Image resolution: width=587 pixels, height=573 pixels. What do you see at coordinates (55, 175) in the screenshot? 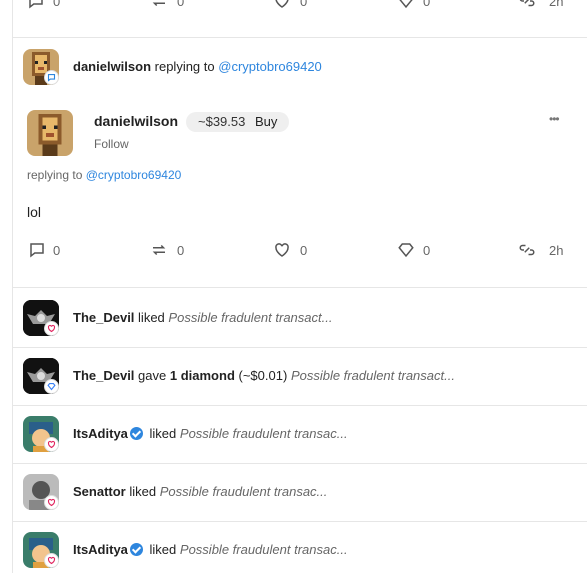
I see `replying-text: replying to` at bounding box center [55, 175].